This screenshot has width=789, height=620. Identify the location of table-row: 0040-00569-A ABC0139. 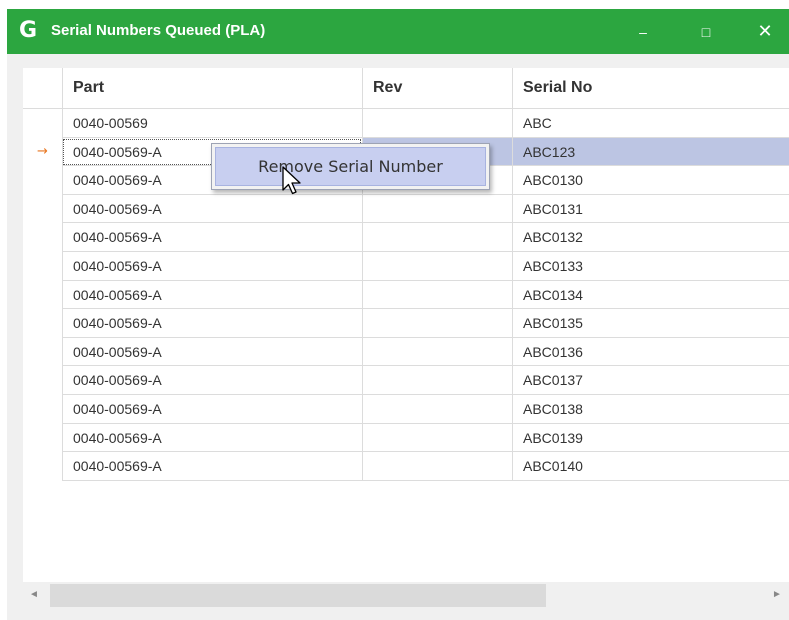
(406, 438).